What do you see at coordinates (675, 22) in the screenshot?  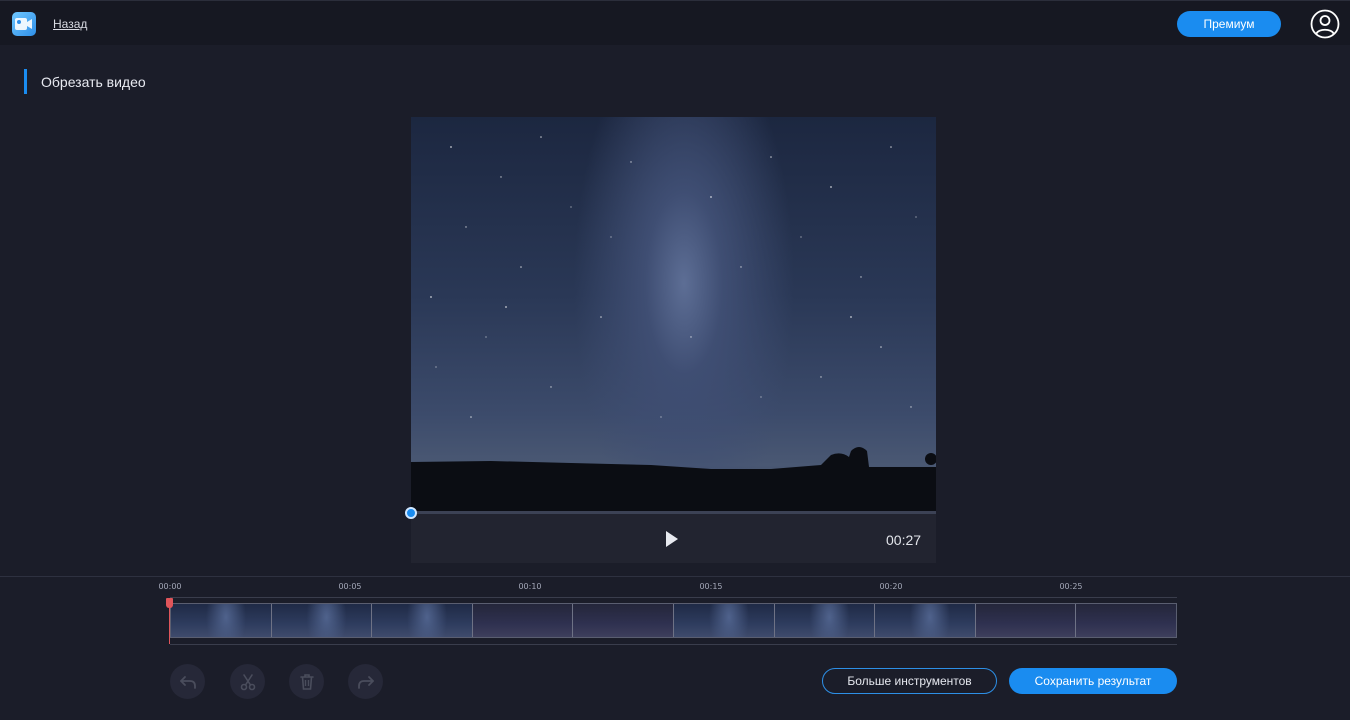 I see `top-bar: Назад Премиум` at bounding box center [675, 22].